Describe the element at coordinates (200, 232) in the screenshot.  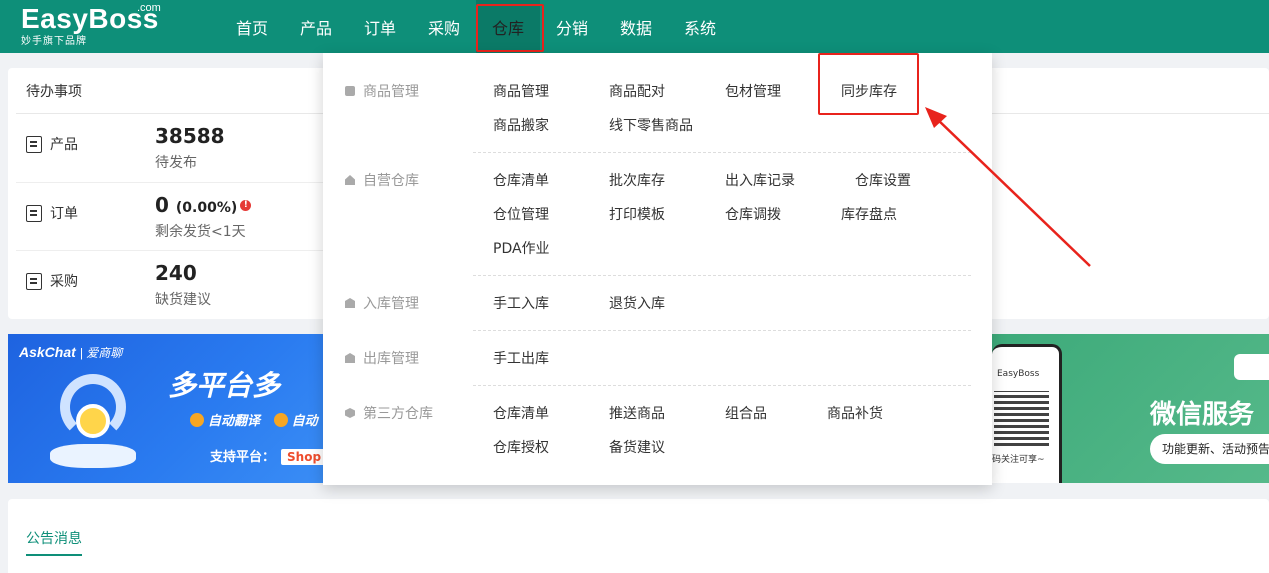
I see `todo-sub: 剩余发货<1天` at that location.